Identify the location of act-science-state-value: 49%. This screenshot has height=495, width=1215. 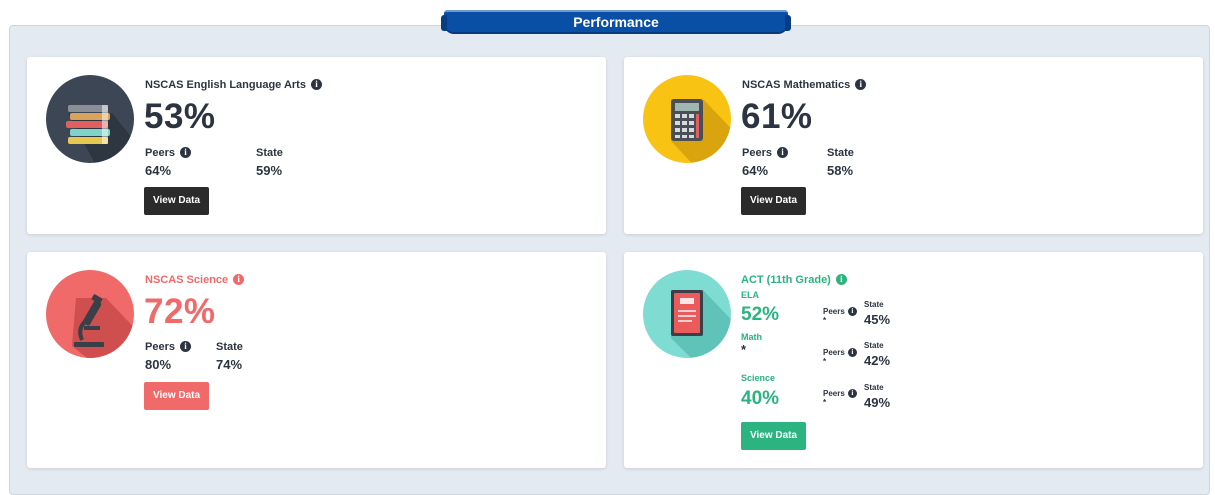
(877, 402).